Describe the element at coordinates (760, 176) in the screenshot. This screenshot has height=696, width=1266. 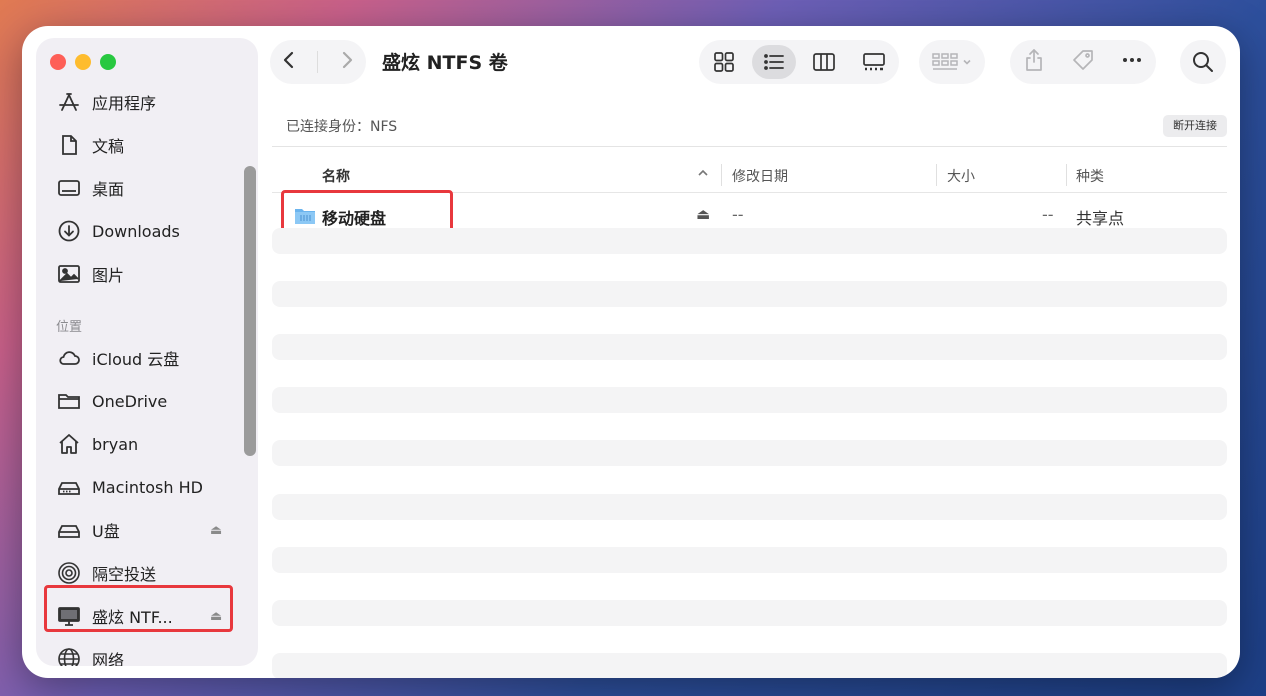
I see `column-date: 修改日期` at that location.